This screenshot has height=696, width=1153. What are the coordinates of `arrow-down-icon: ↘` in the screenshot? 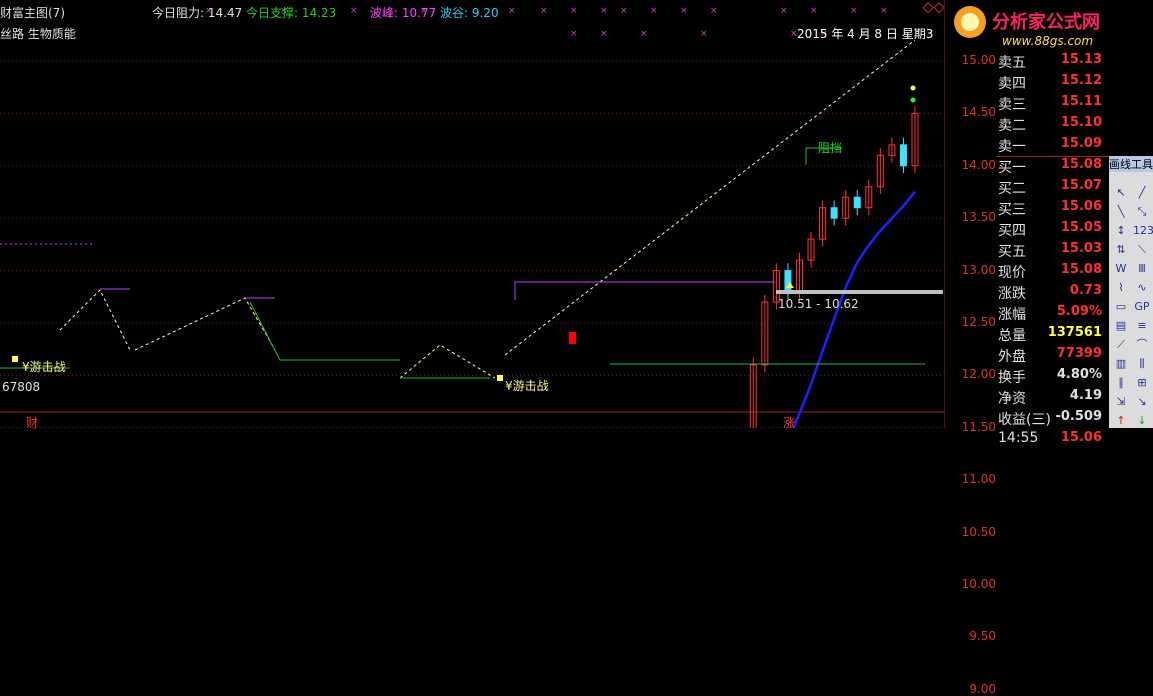 It's located at (1142, 402).